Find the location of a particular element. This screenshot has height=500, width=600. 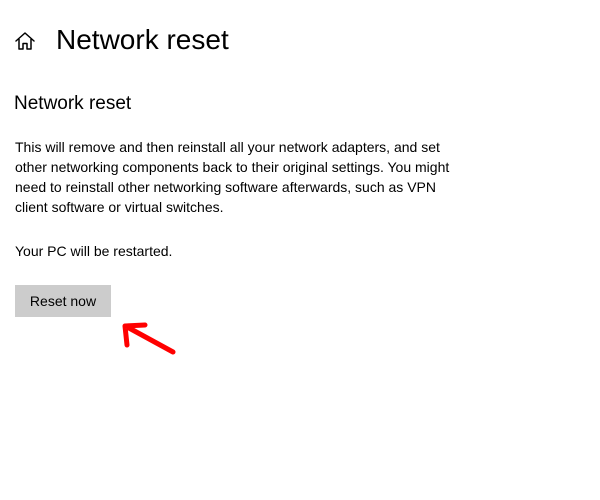

home-icon is located at coordinates (25, 41).